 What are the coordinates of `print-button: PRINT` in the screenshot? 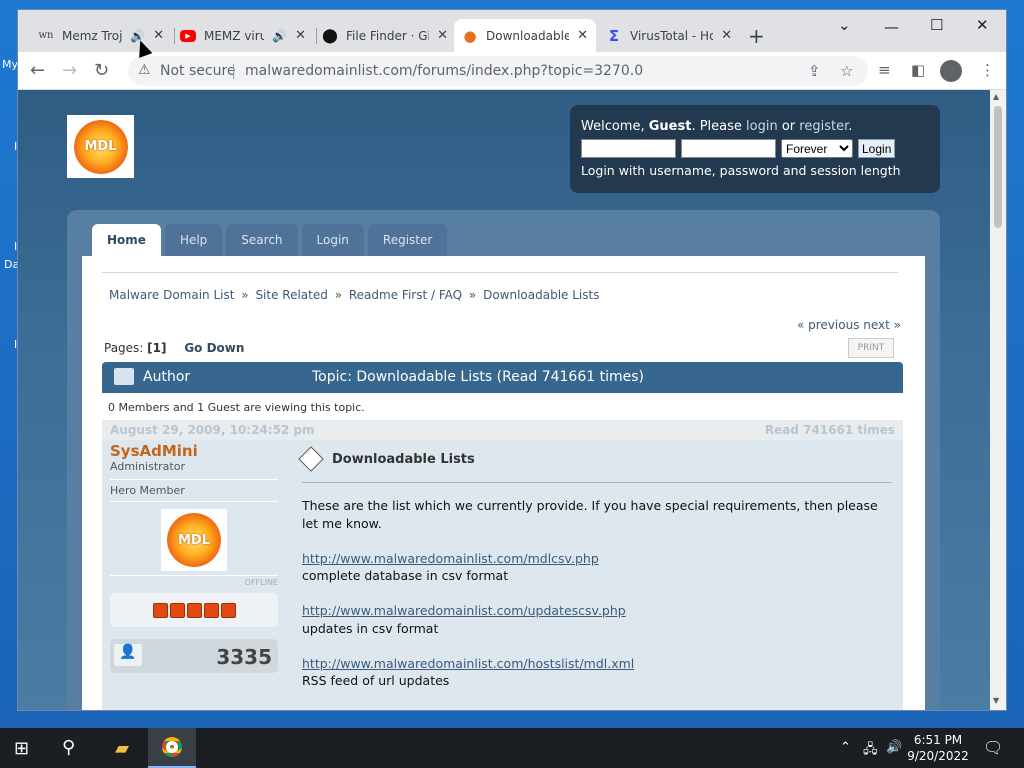 It's located at (871, 348).